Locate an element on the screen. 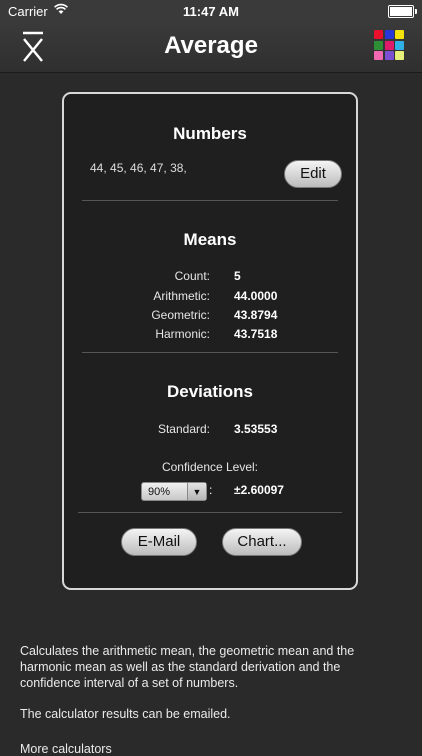 This screenshot has height=756, width=422. arithmetic-value: 44.0000 is located at coordinates (256, 296).